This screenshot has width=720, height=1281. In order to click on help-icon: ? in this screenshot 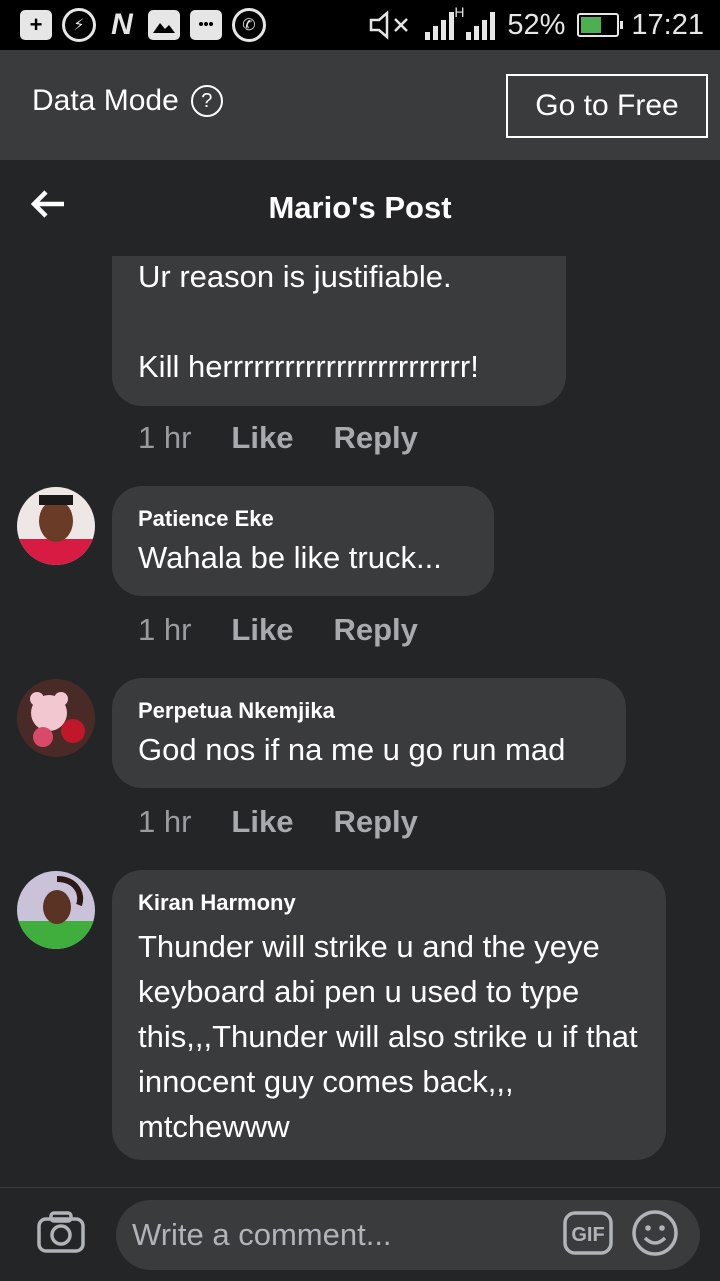, I will do `click(206, 101)`.